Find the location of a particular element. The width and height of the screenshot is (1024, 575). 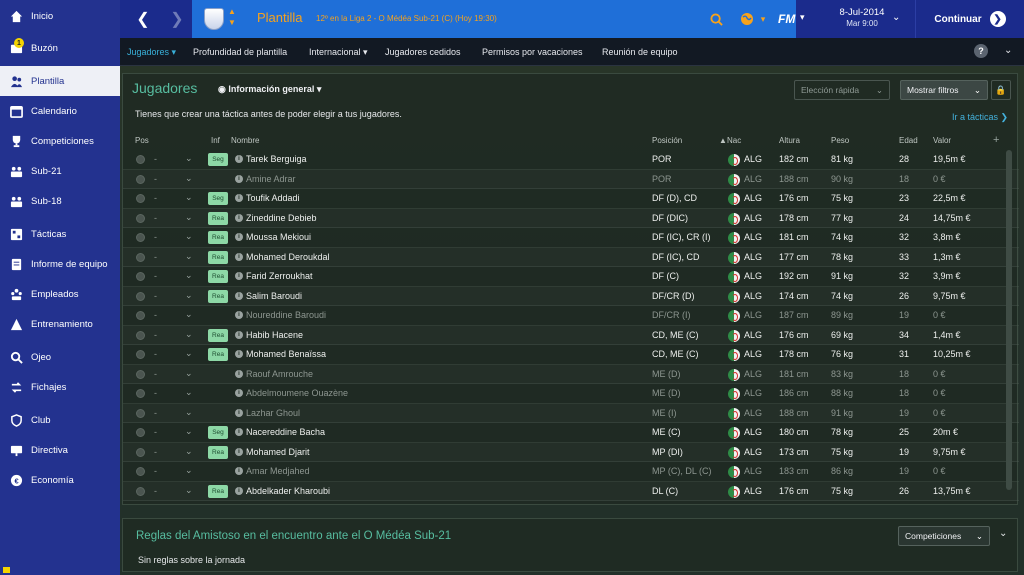

sidebar-item-0: Inicio is located at coordinates (60, 16).